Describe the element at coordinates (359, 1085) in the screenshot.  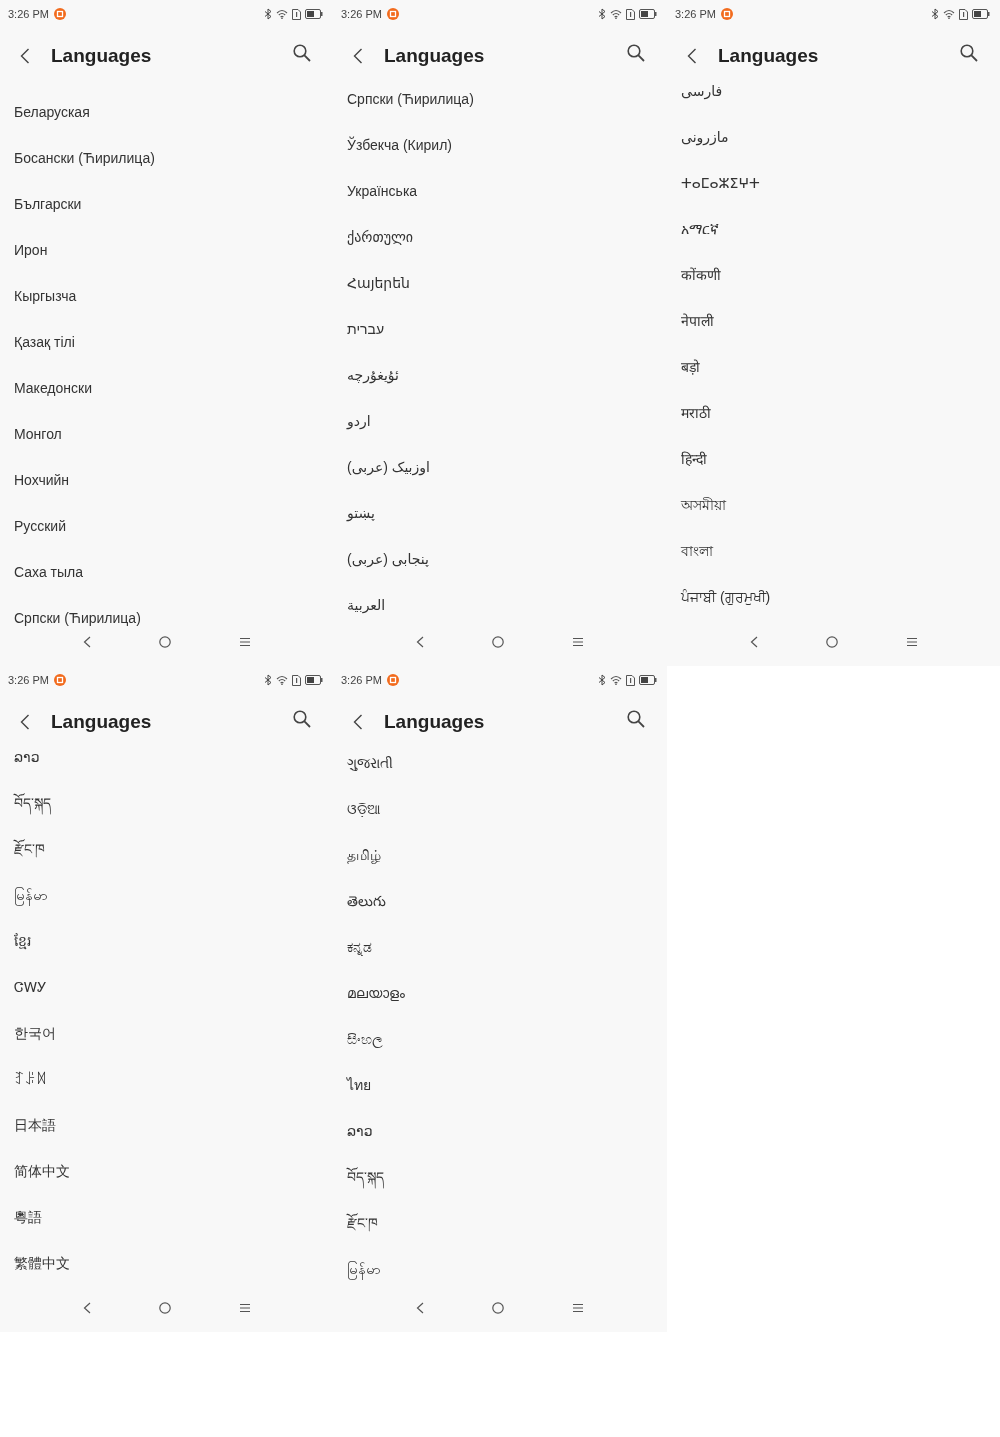
I see `language-item: ไทย` at that location.